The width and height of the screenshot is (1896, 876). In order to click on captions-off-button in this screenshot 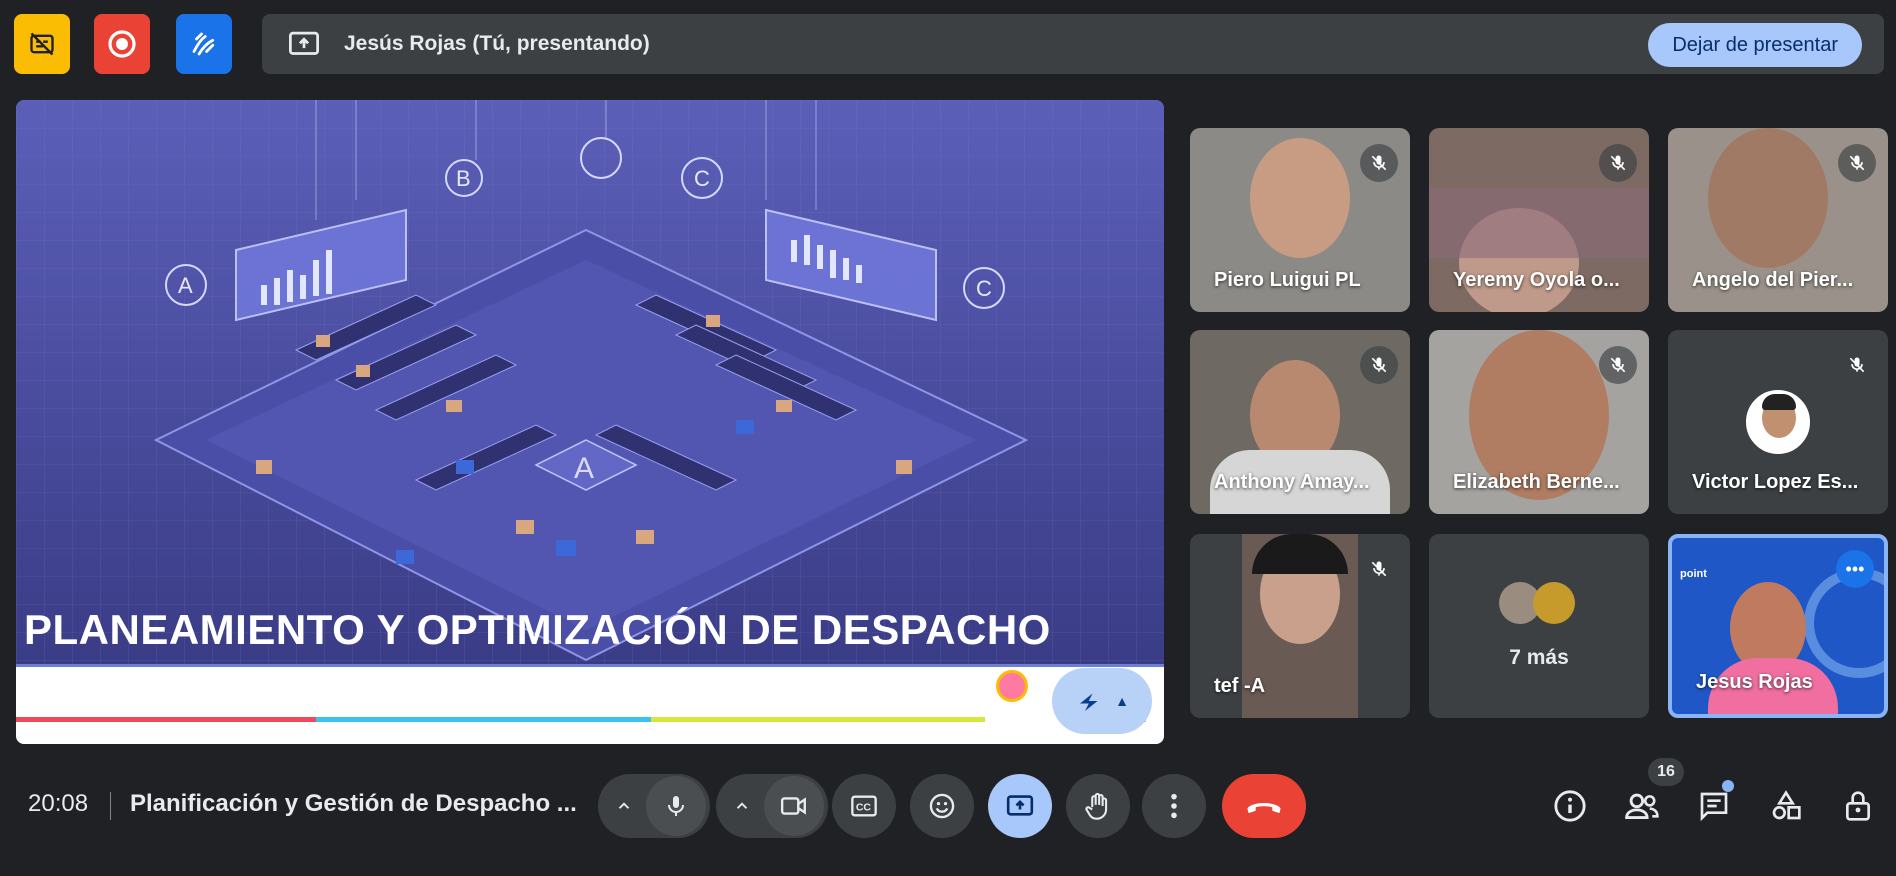, I will do `click(42, 44)`.